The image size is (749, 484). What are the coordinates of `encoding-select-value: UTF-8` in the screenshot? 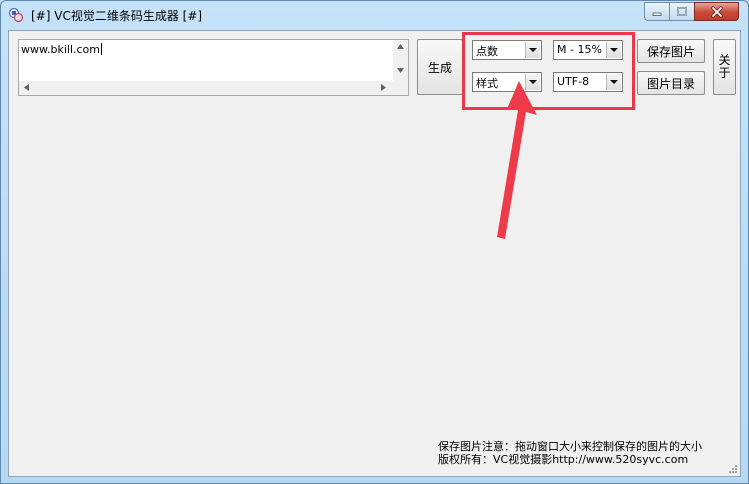 It's located at (573, 81).